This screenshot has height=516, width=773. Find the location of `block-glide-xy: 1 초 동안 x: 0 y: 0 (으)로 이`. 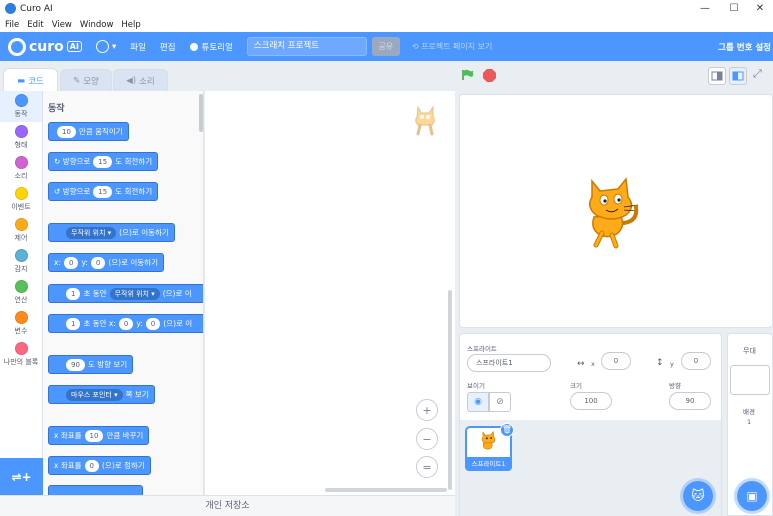

block-glide-xy: 1 초 동안 x: 0 y: 0 (으)로 이 is located at coordinates (125, 323).